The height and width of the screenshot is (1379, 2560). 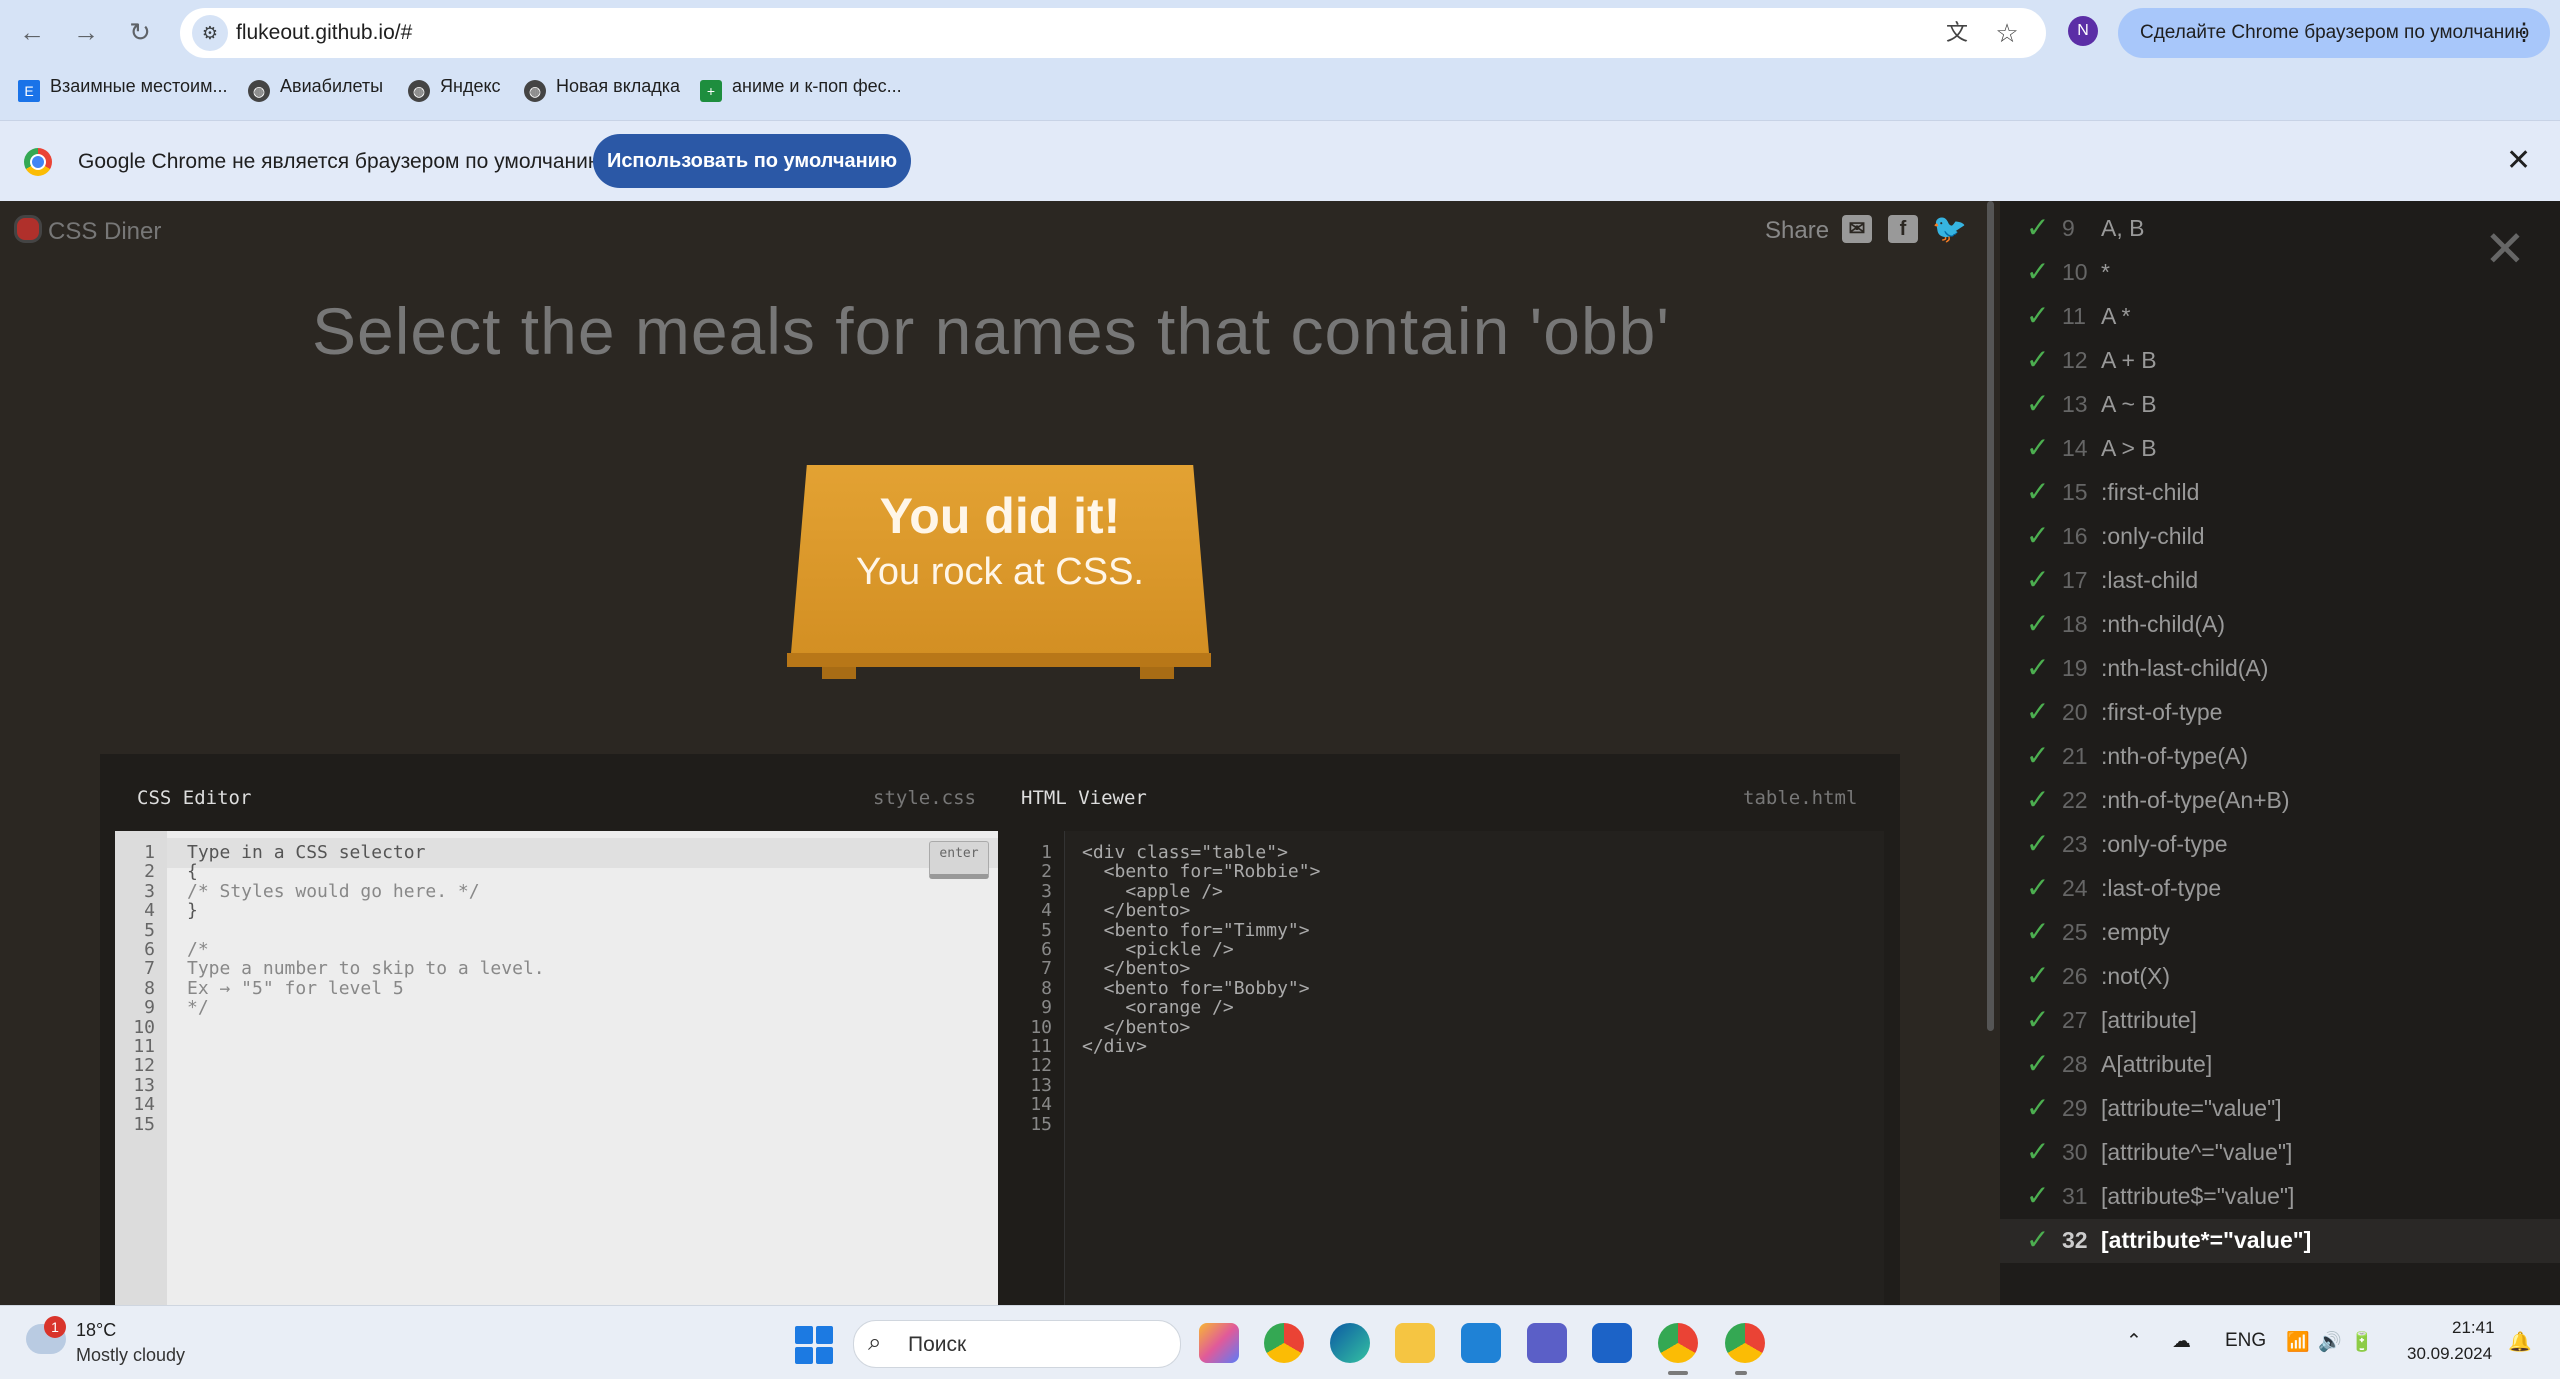 What do you see at coordinates (2280, 317) in the screenshot?
I see `level-item-11: ✓ 11 A *` at bounding box center [2280, 317].